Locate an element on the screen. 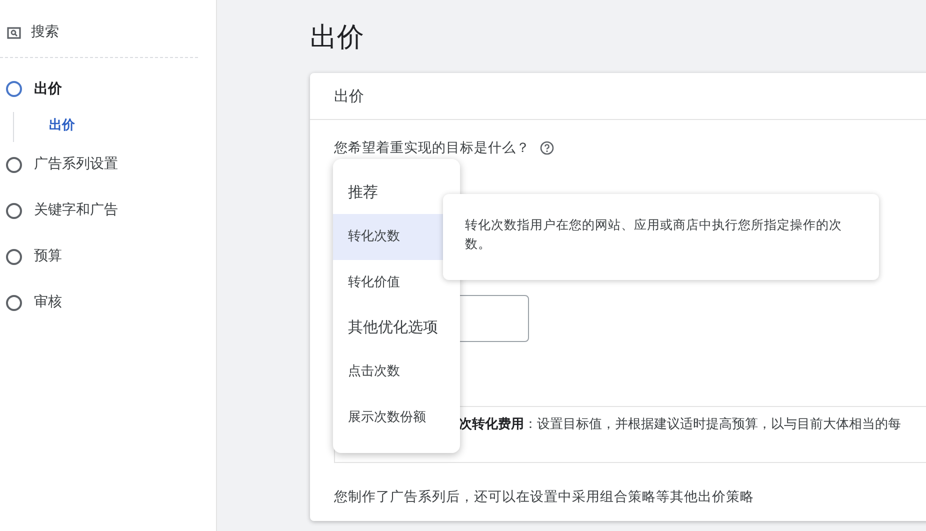  step-link: 预算 is located at coordinates (48, 256).